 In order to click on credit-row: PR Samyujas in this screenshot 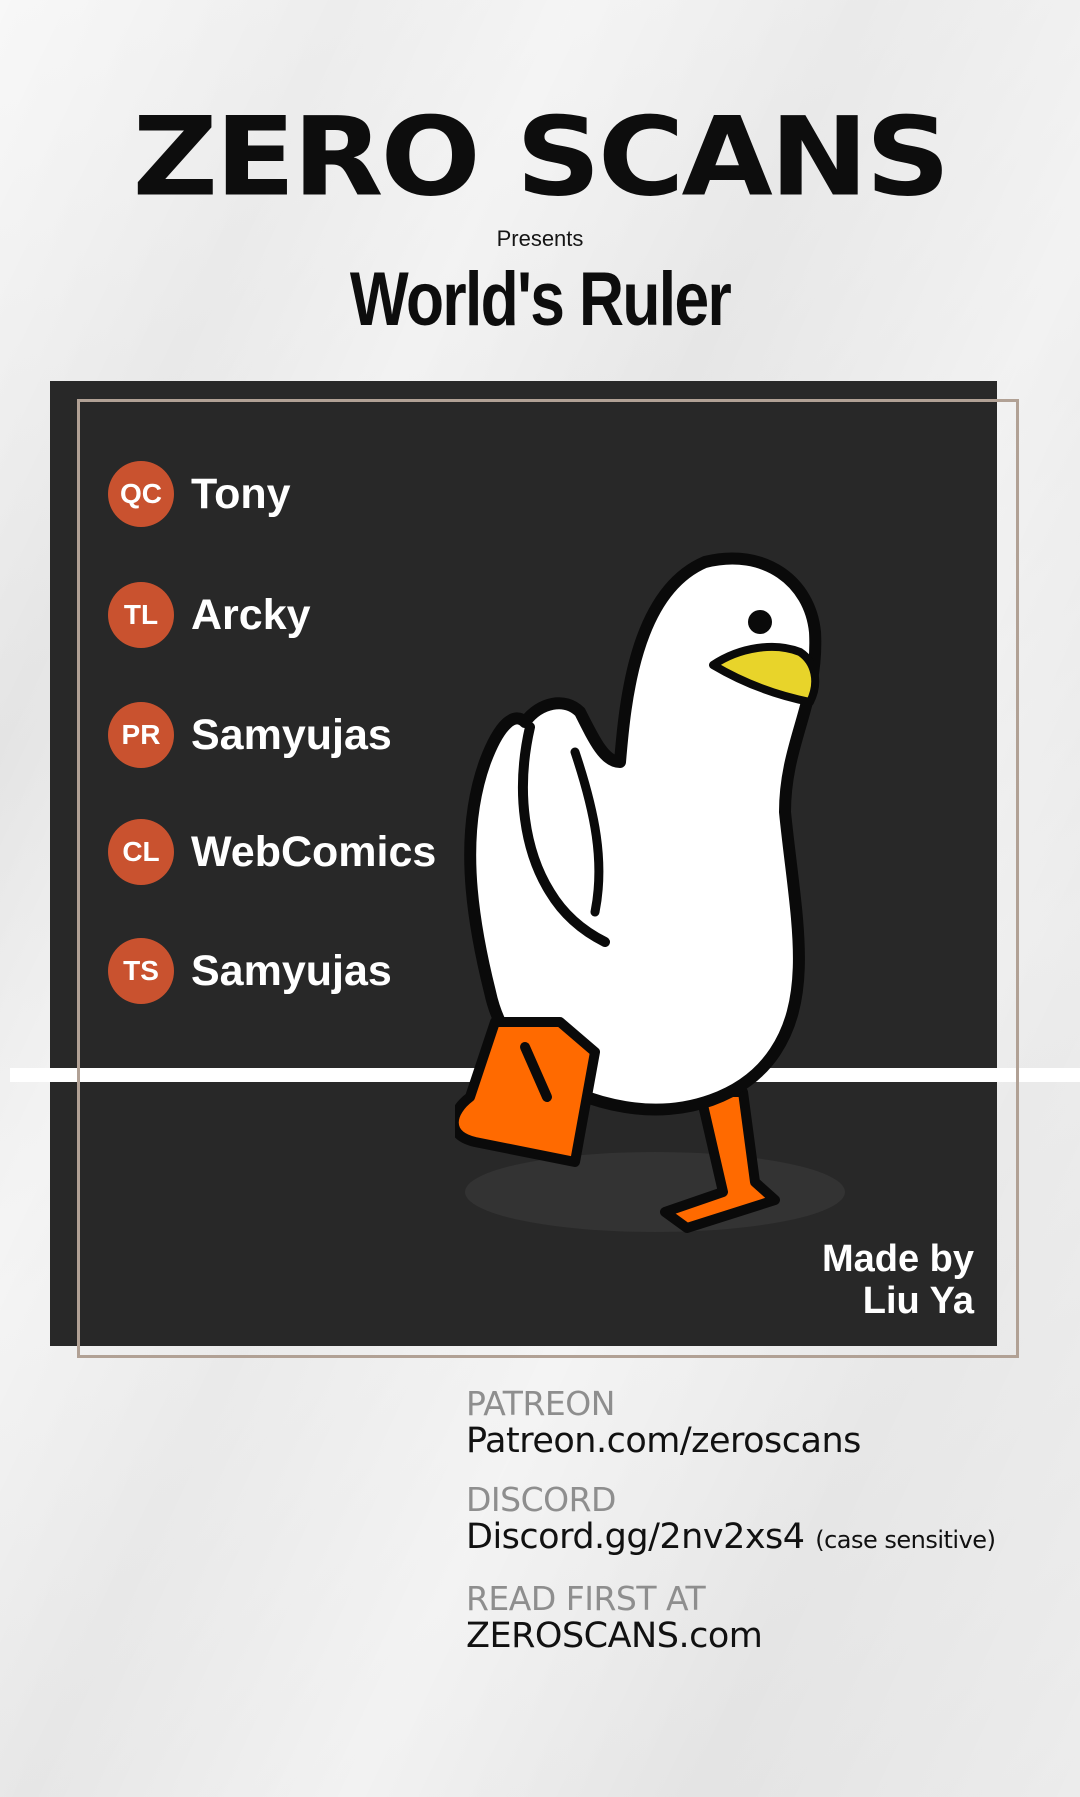, I will do `click(250, 735)`.